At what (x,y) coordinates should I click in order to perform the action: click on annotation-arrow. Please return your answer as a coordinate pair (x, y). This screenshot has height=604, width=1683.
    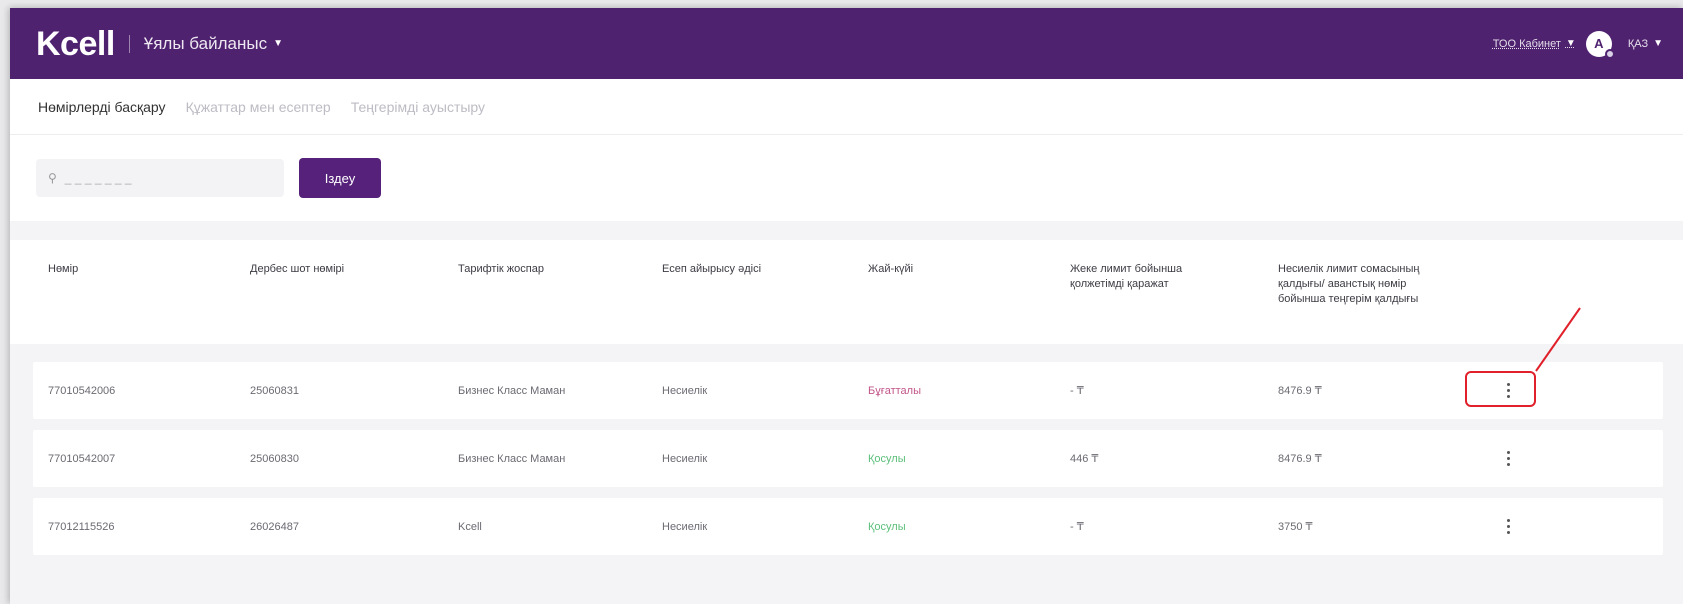
    Looking at the image, I should click on (1558, 339).